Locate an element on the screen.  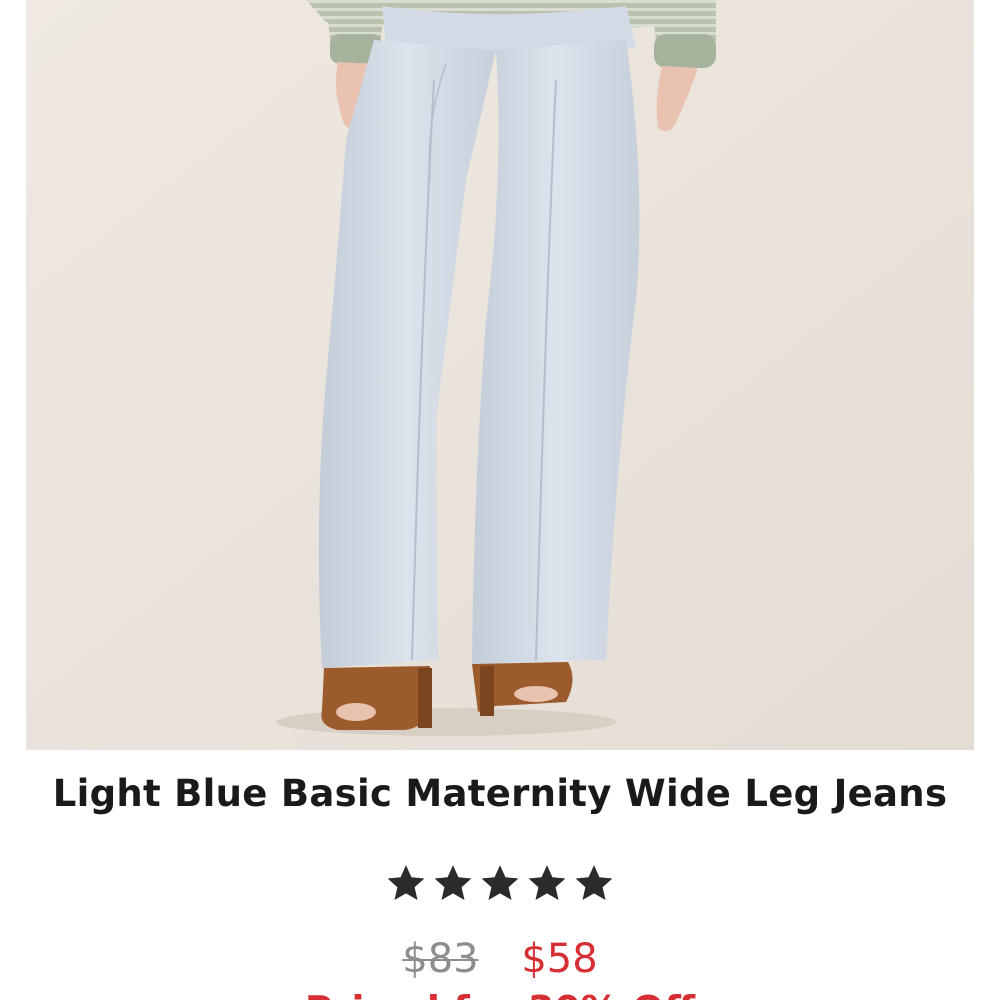
star-rating is located at coordinates (500, 885).